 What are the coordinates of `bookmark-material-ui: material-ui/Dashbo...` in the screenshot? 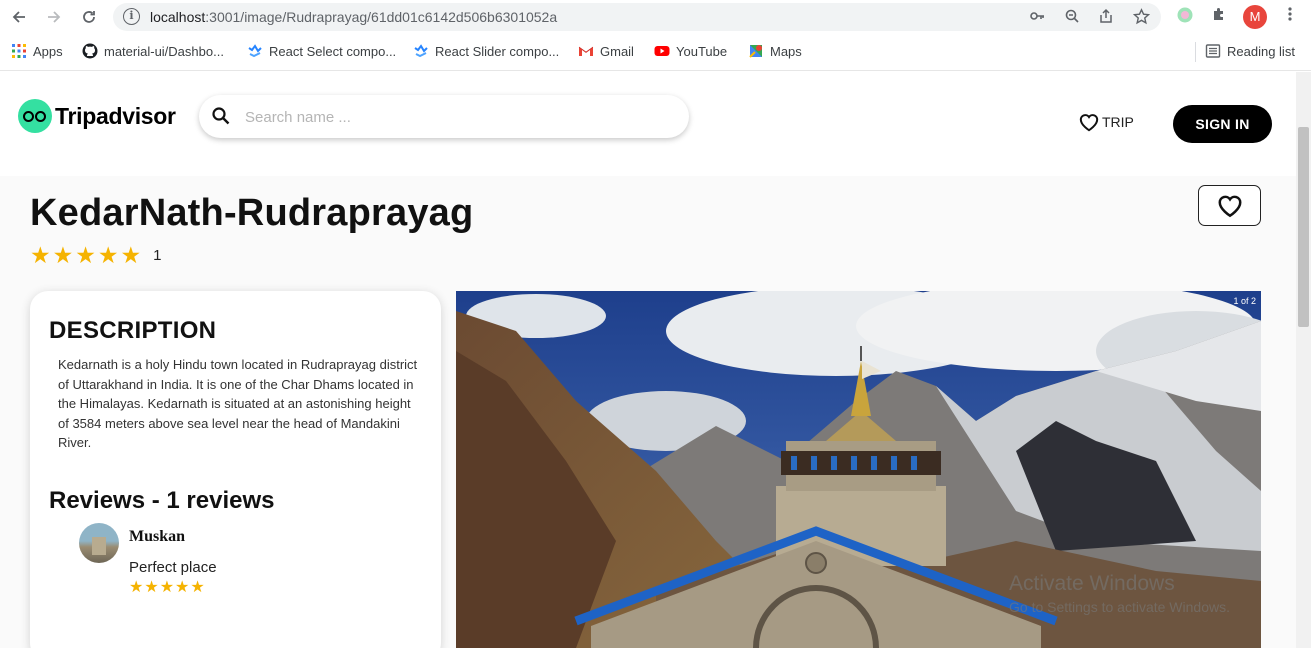 It's located at (153, 51).